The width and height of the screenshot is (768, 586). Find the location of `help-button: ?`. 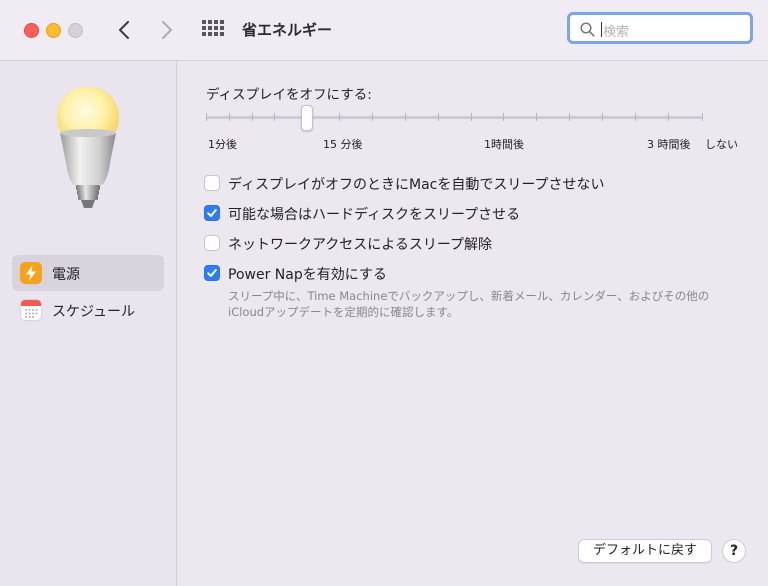

help-button: ? is located at coordinates (734, 551).